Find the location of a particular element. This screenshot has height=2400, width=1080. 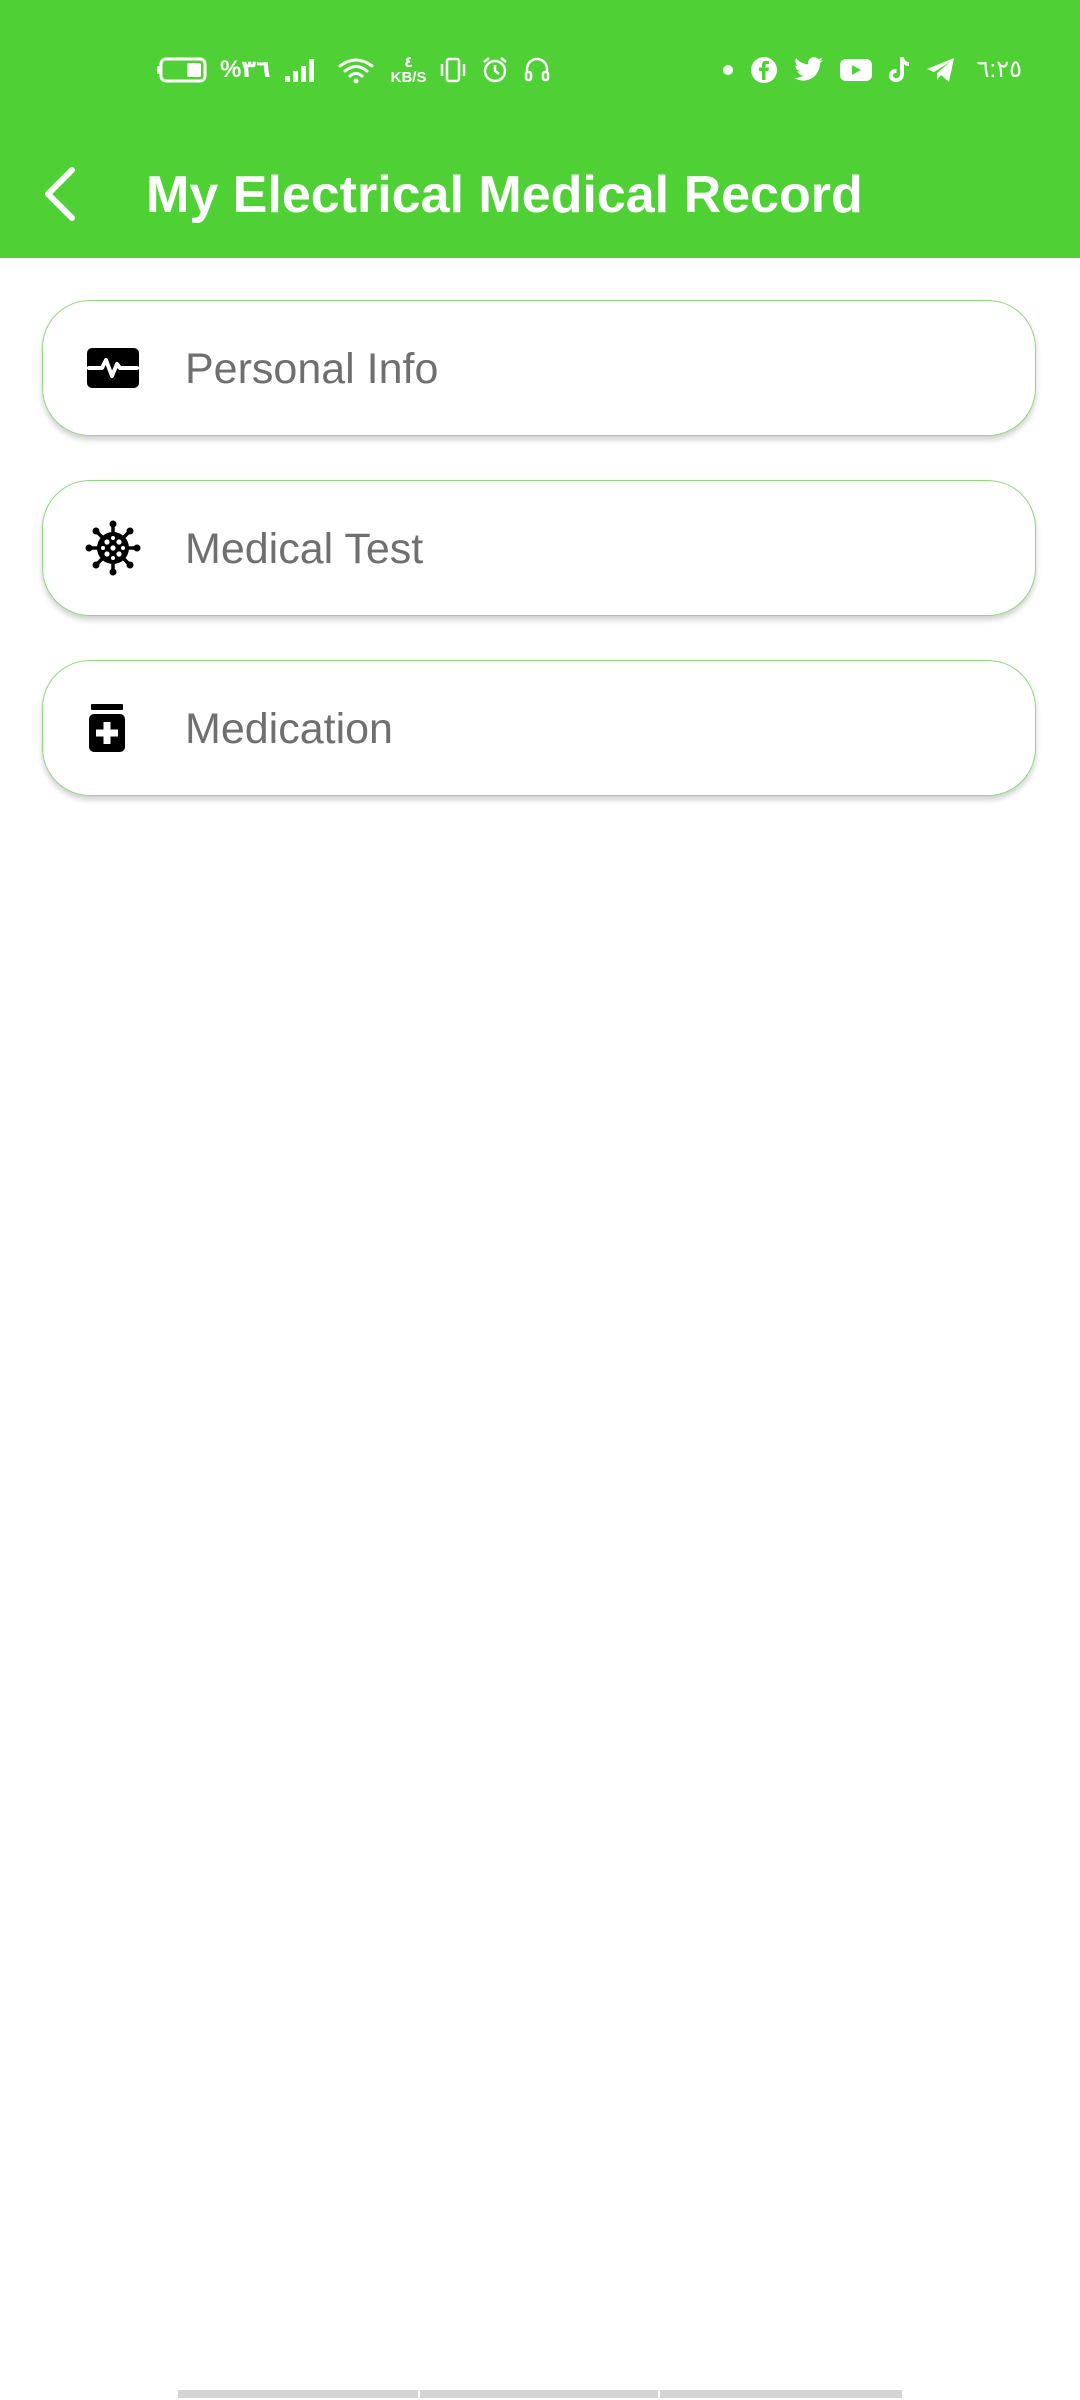

nav-hint-right is located at coordinates (781, 2394).